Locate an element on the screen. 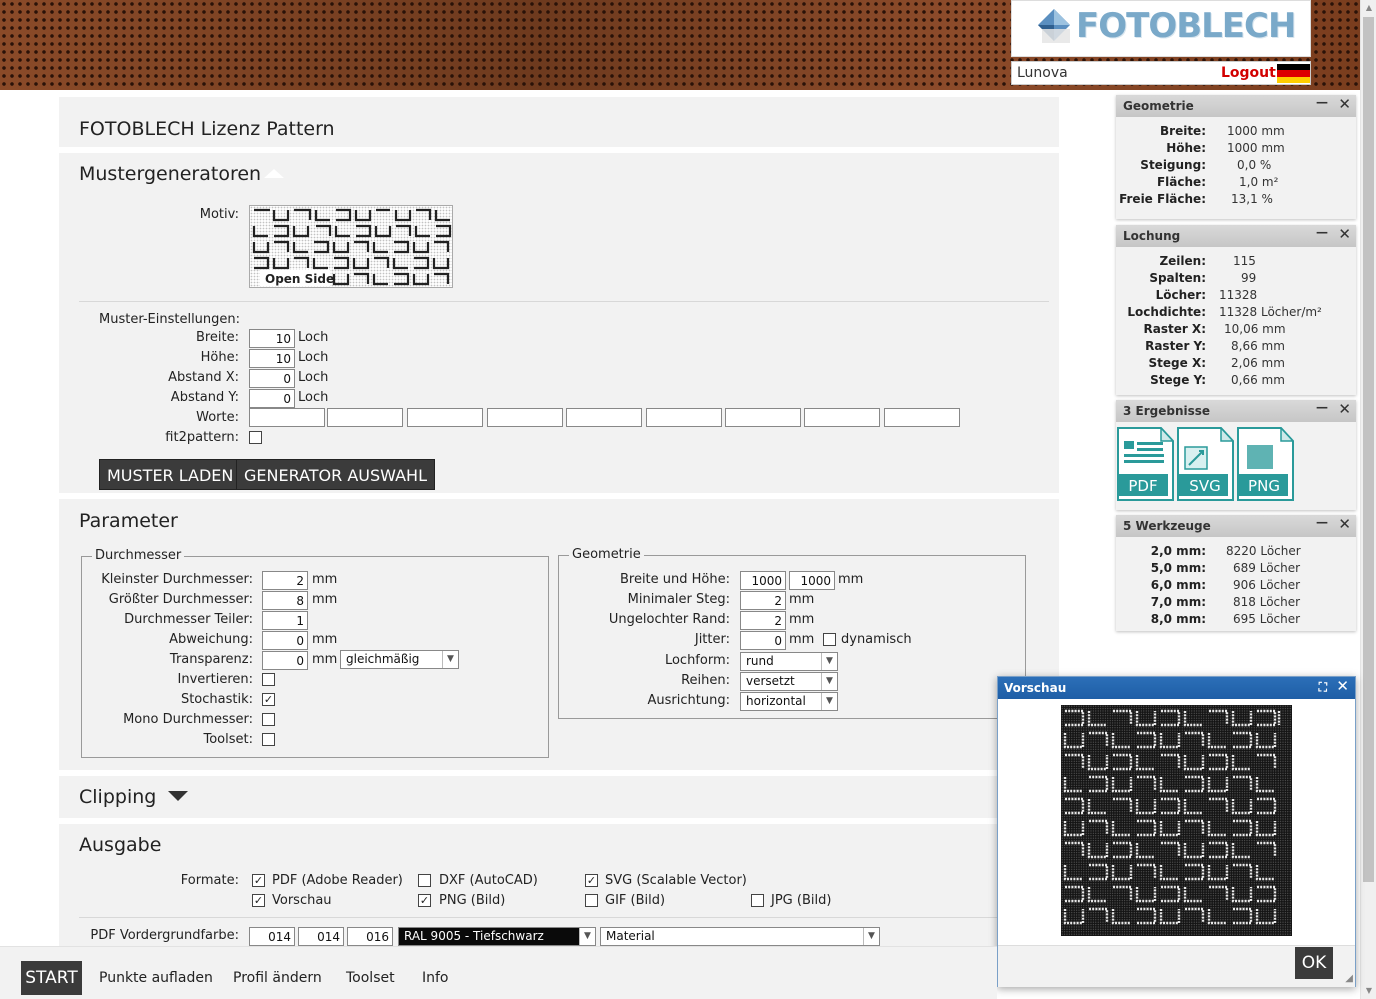 The height and width of the screenshot is (999, 1376). nav-profil-aendern: Profil ändern is located at coordinates (277, 978).